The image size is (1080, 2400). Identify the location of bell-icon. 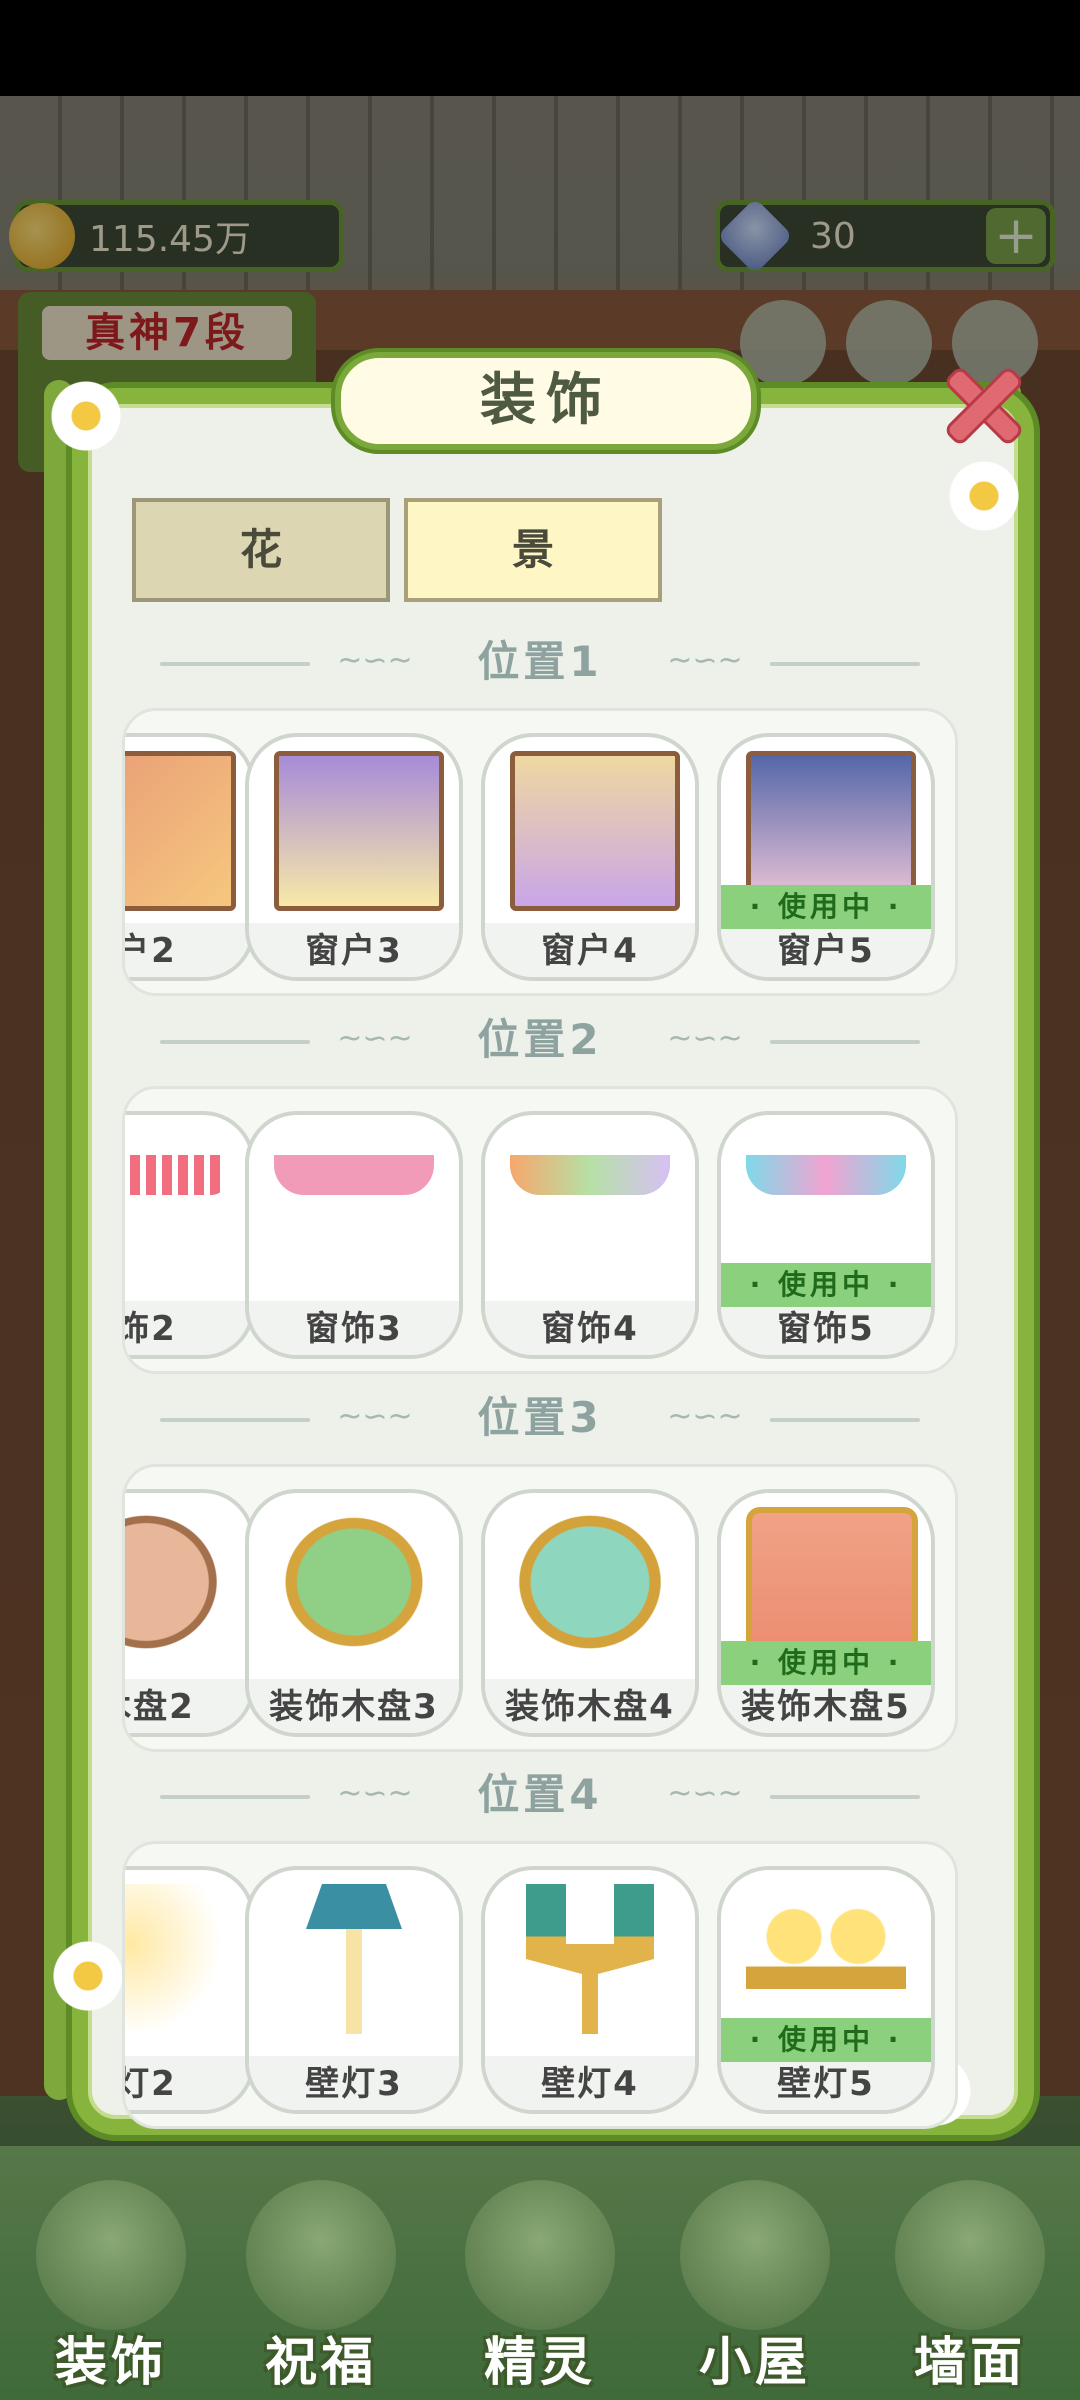
(970, 2255).